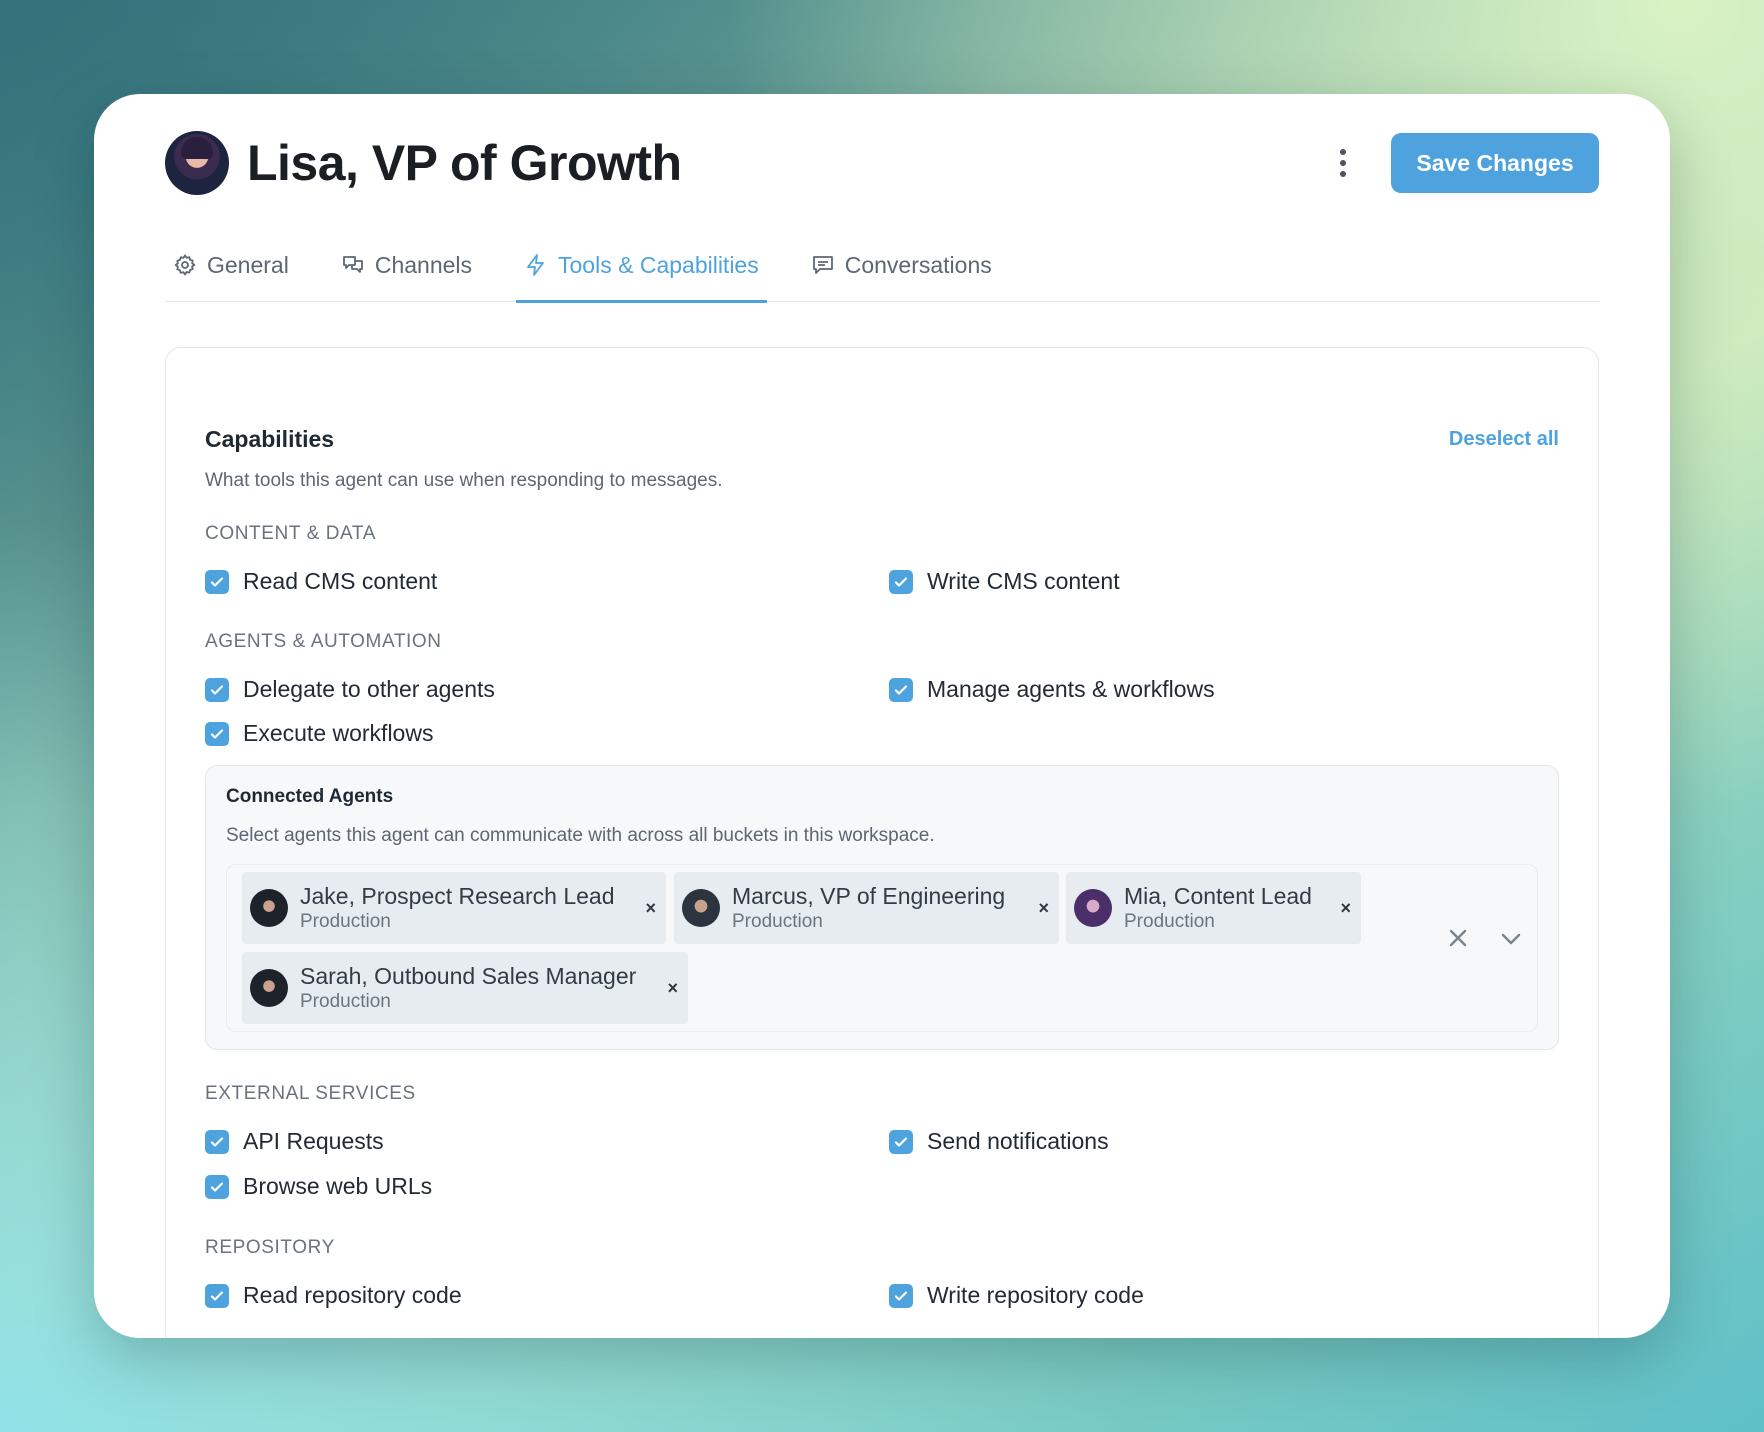 This screenshot has width=1764, height=1432. Describe the element at coordinates (248, 264) in the screenshot. I see `tab-label: General` at that location.